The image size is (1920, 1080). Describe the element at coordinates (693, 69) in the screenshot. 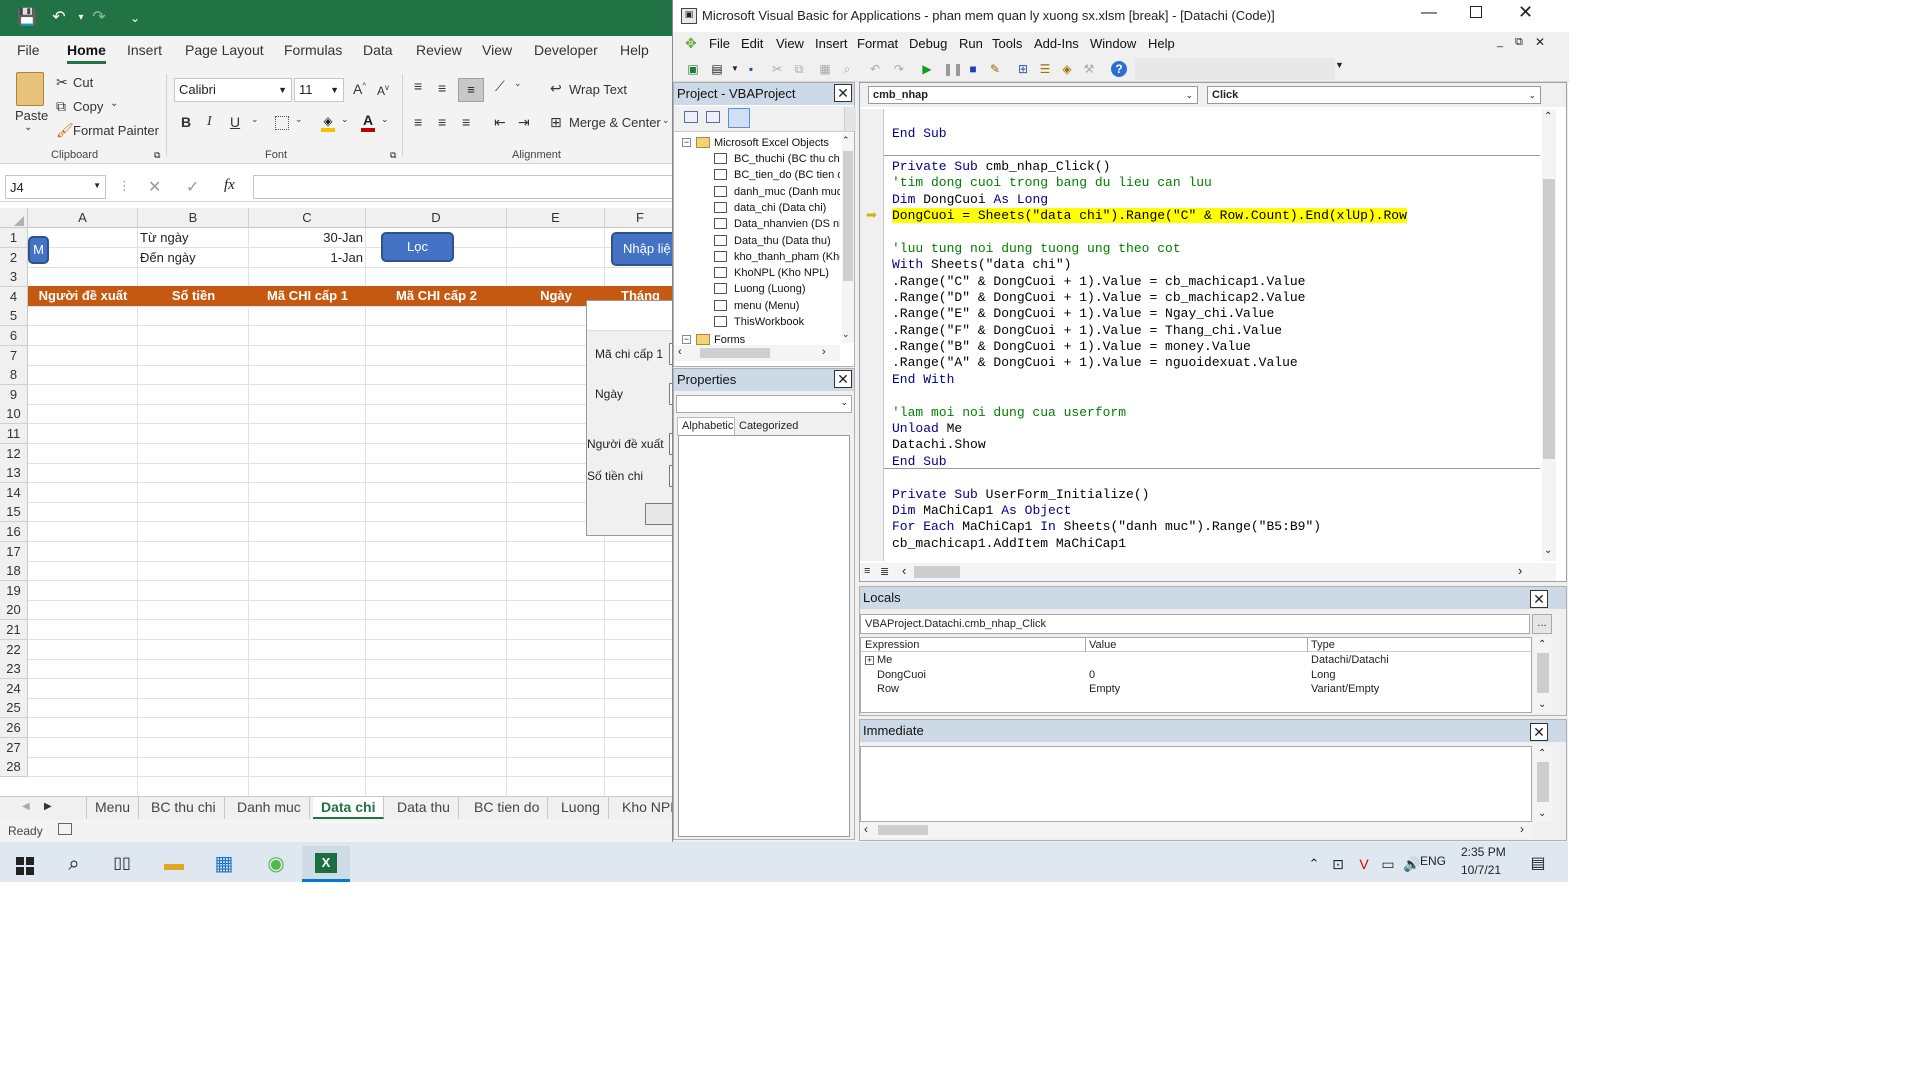

I see `view-excel-icon: ▣` at that location.